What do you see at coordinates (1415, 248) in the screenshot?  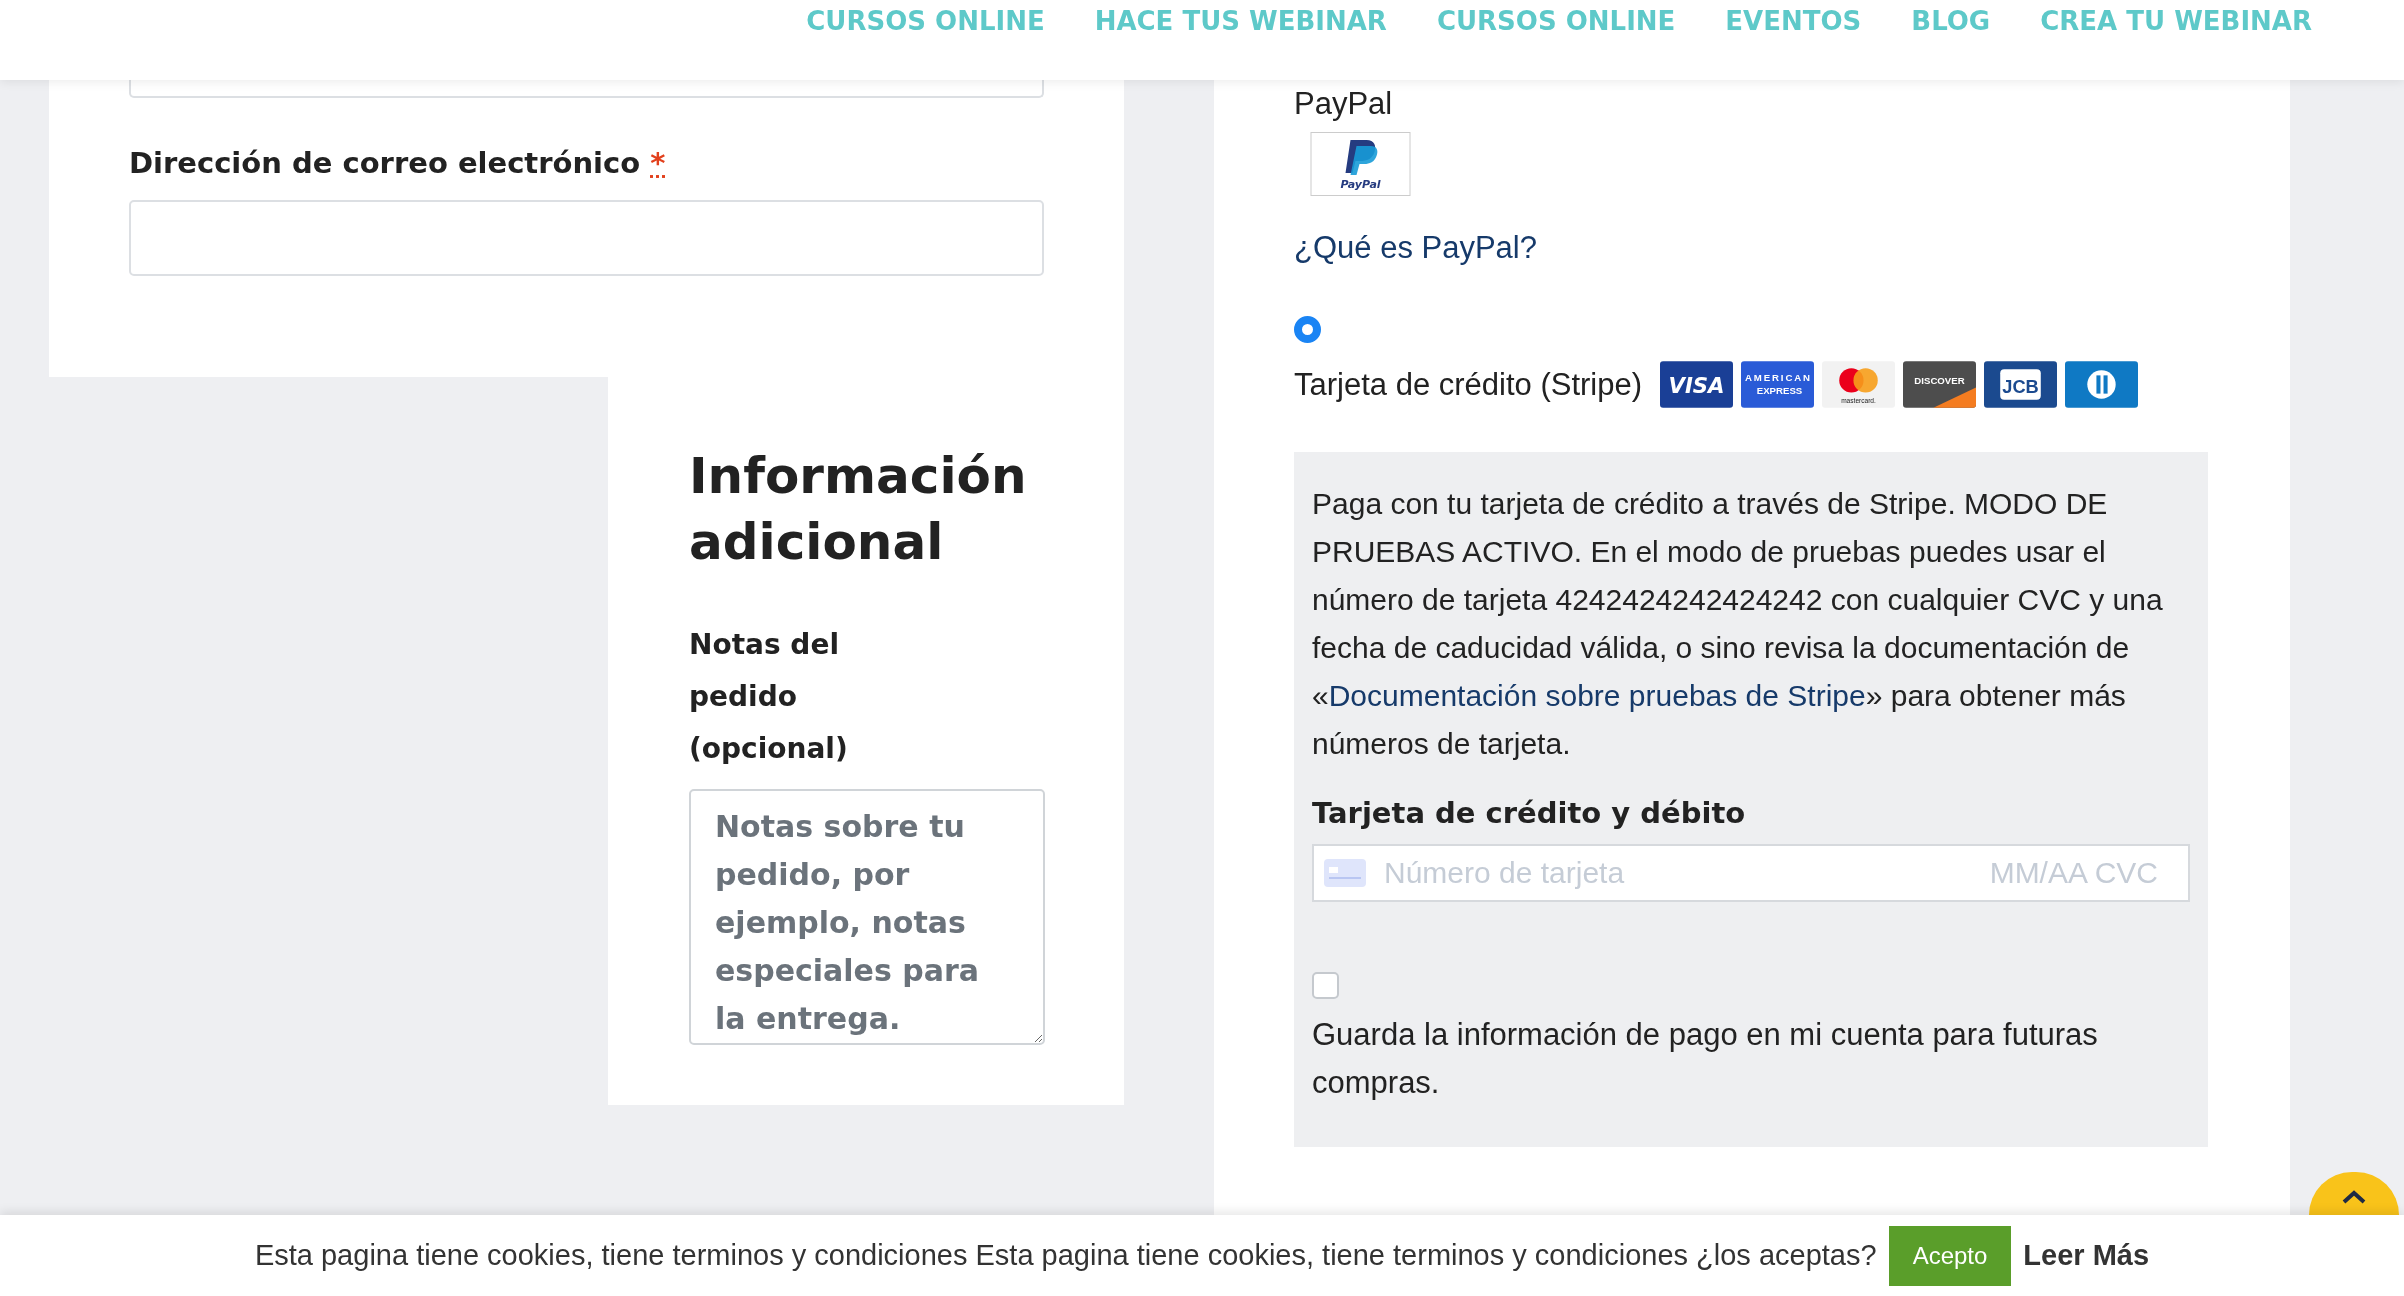 I see `paypal-info-link: ¿Qué es PayPal?` at bounding box center [1415, 248].